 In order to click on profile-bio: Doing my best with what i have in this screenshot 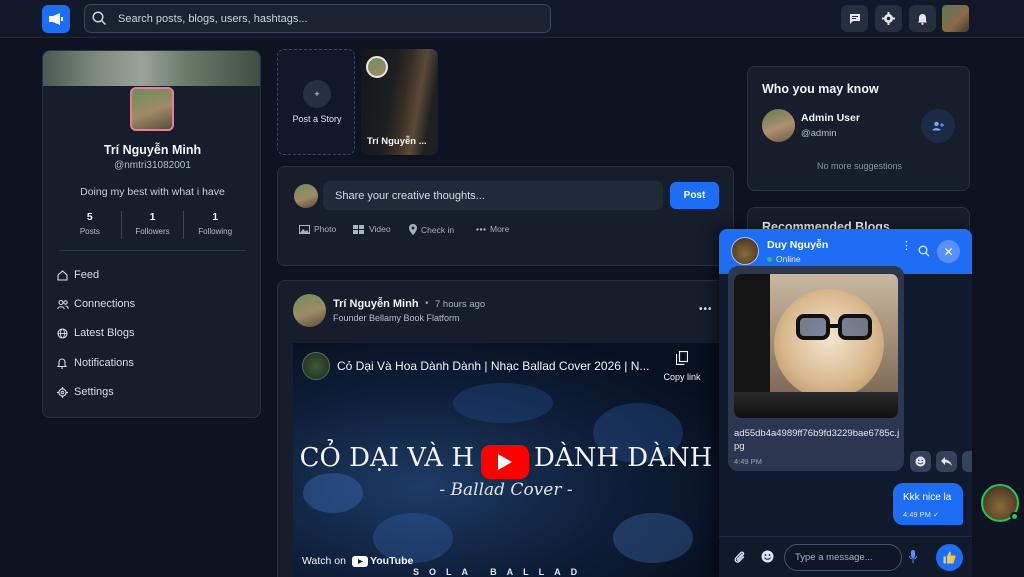, I will do `click(152, 192)`.